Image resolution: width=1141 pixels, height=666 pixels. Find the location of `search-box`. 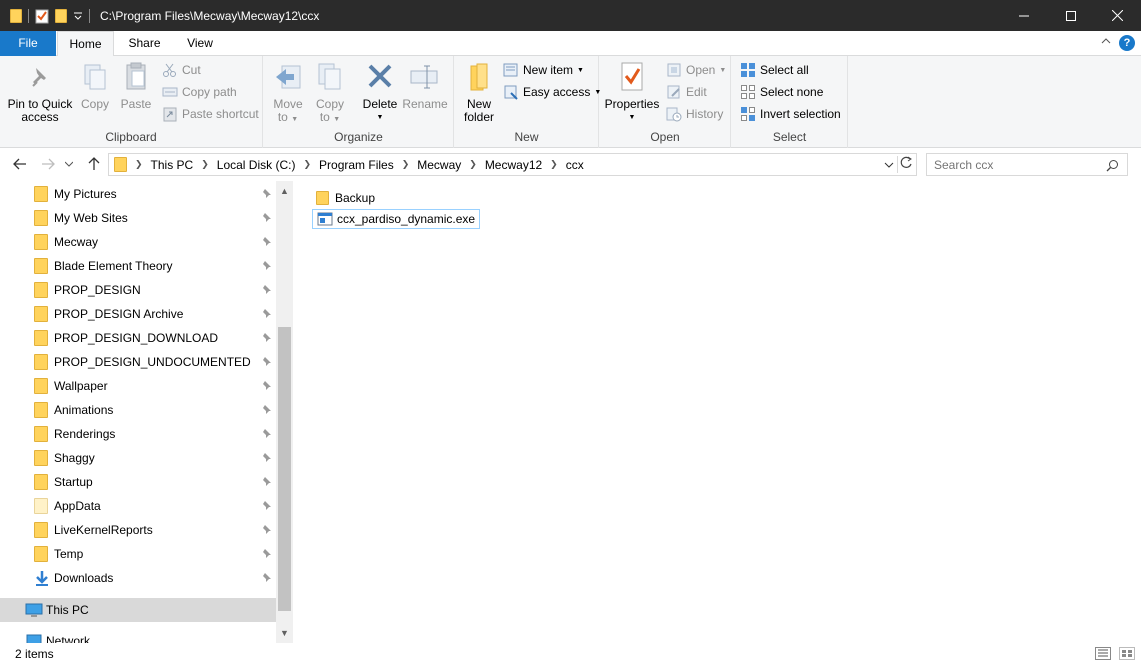

search-box is located at coordinates (1027, 164).